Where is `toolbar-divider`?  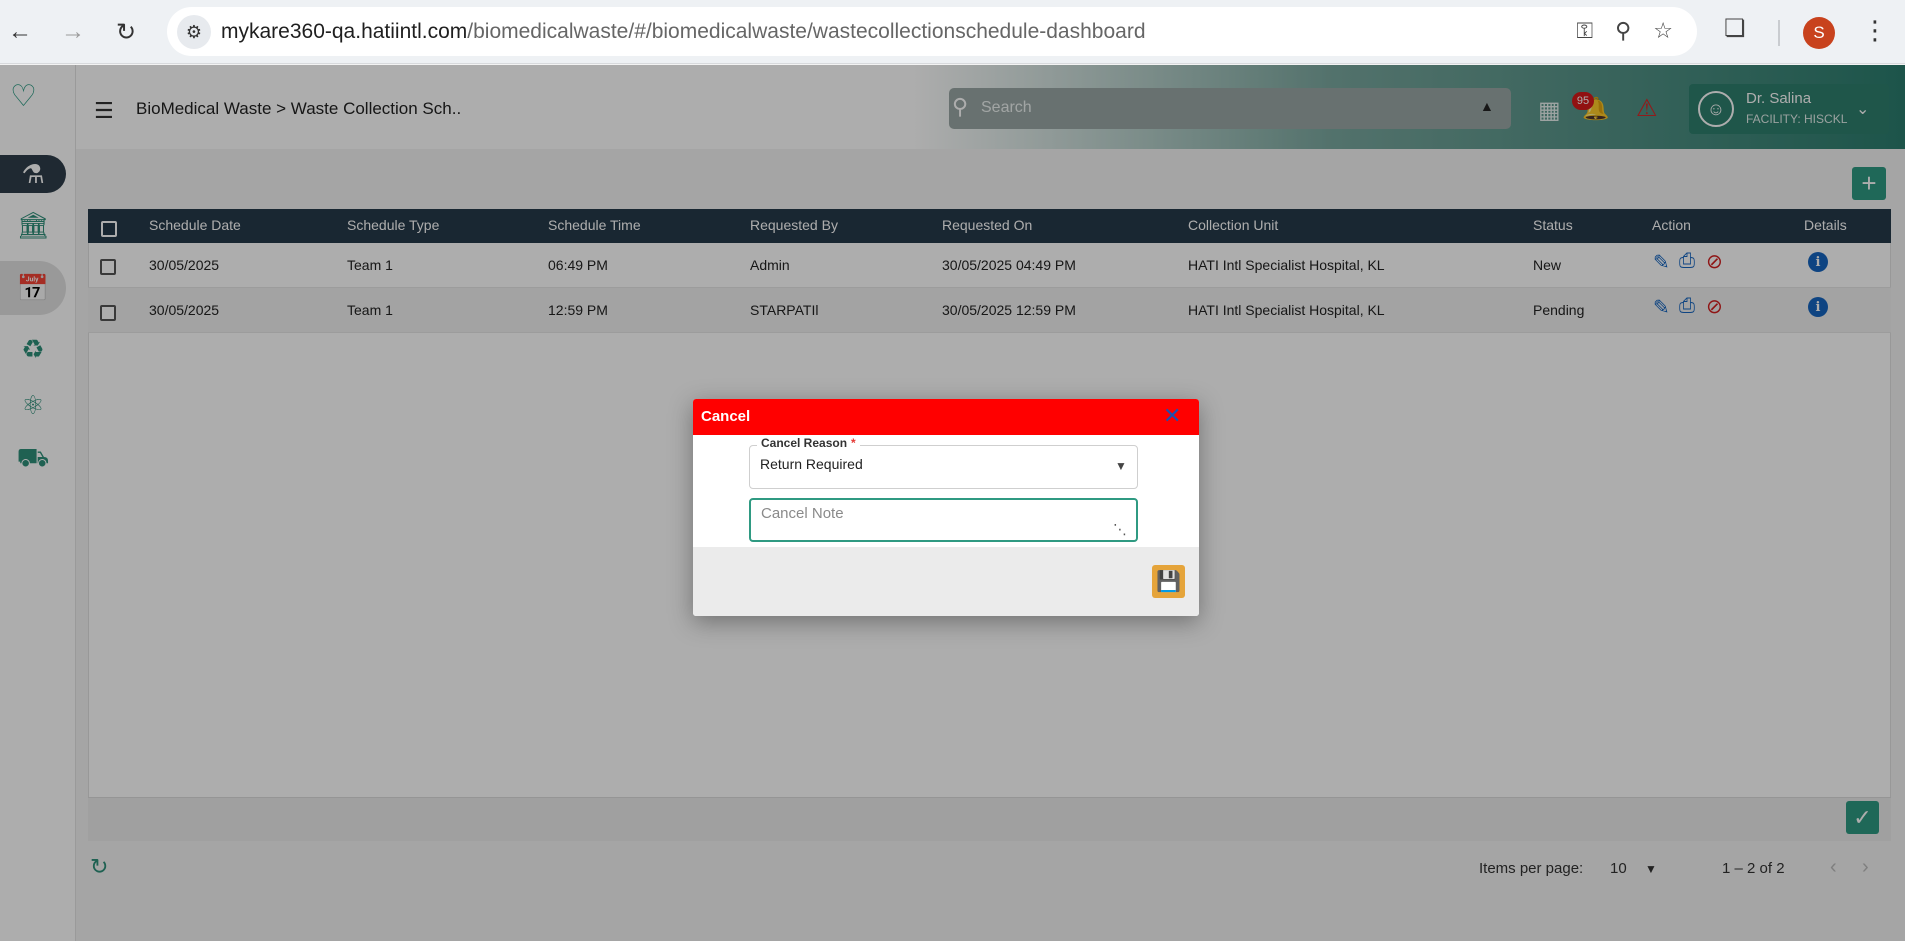 toolbar-divider is located at coordinates (1779, 33).